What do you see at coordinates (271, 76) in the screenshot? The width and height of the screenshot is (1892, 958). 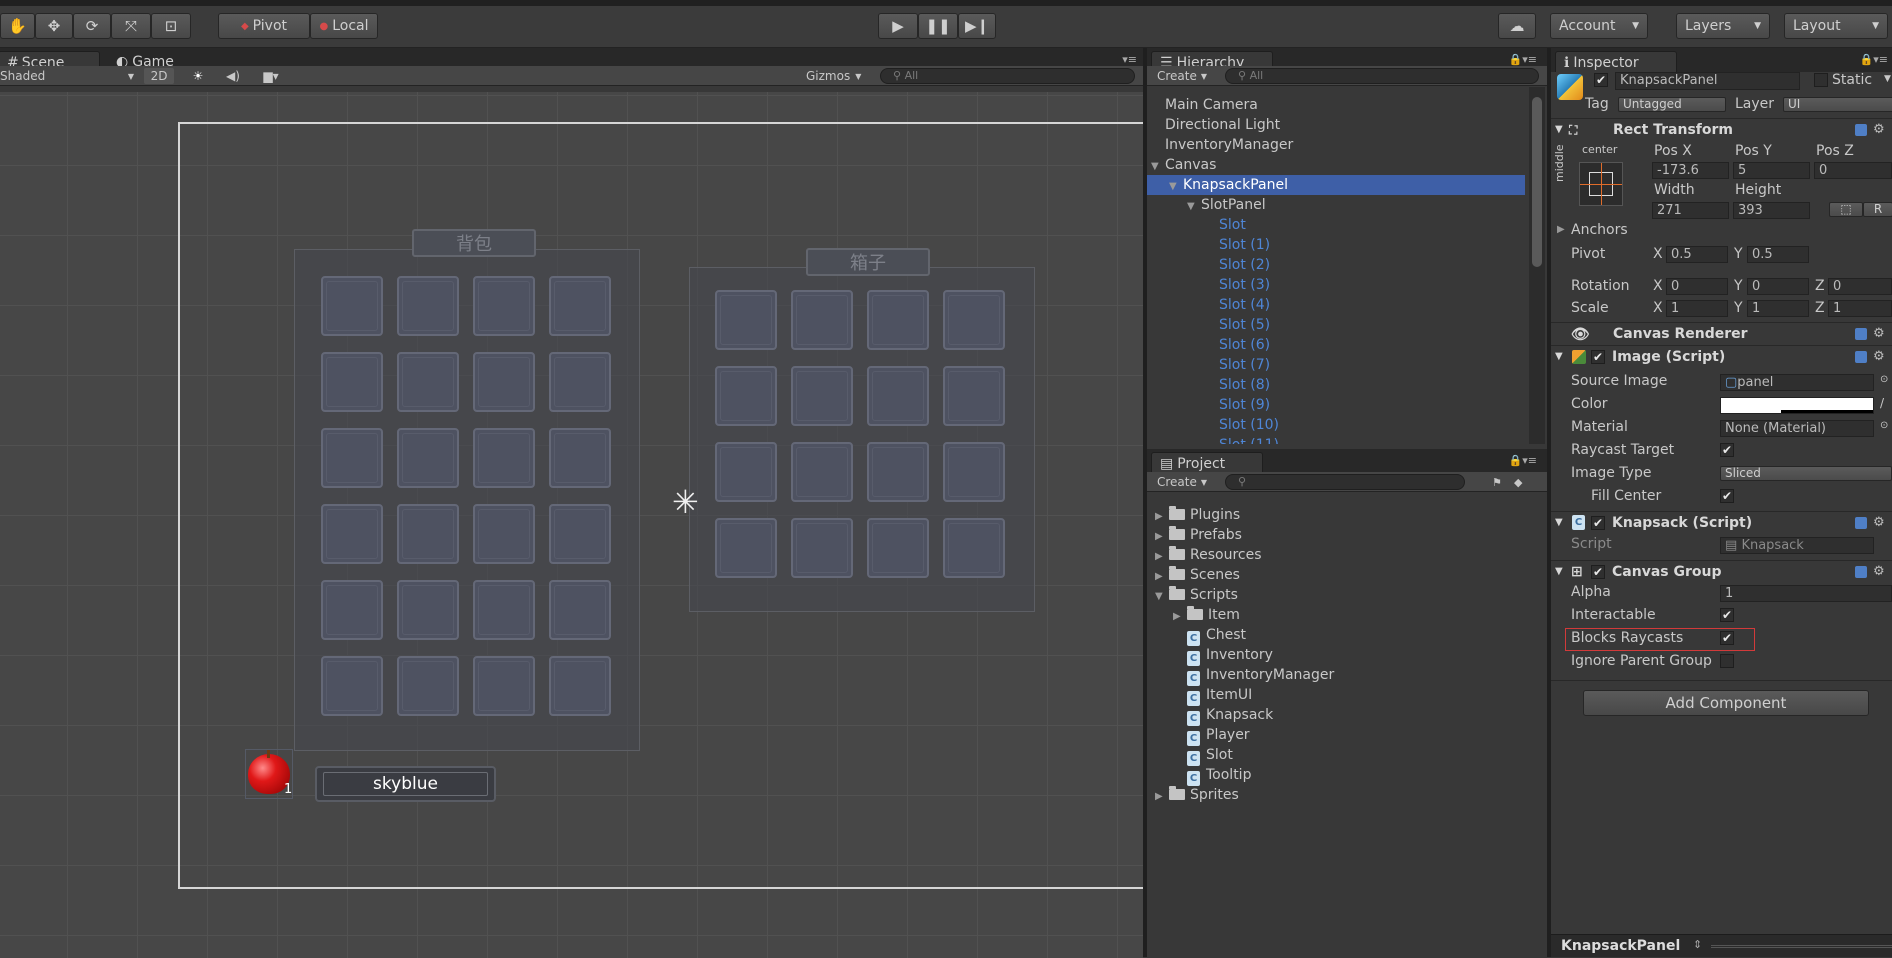 I see `effects-toggle-icon: ▆▾` at bounding box center [271, 76].